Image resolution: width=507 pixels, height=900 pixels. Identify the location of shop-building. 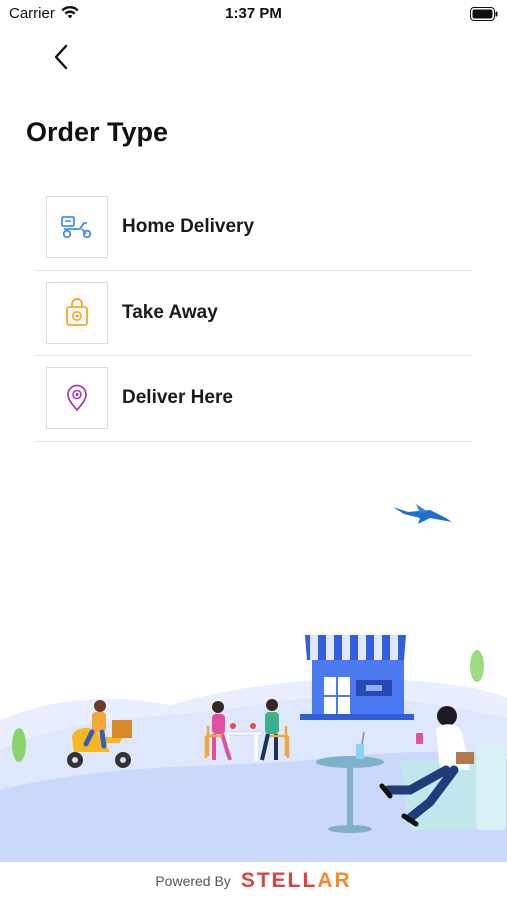
(357, 677).